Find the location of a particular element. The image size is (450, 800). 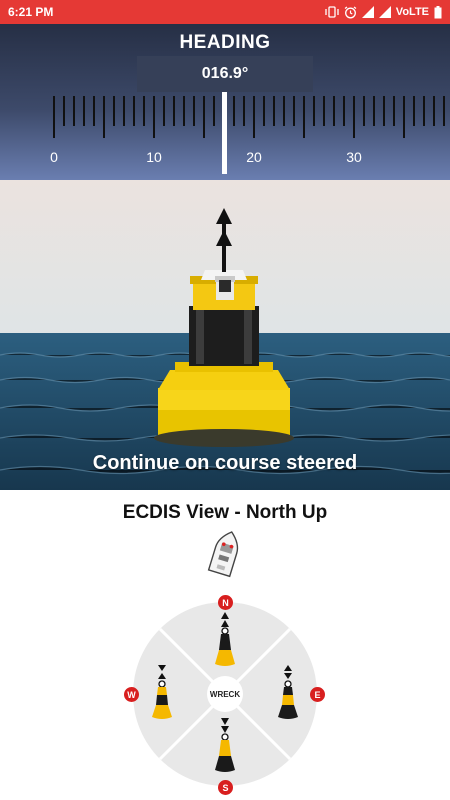

status-time: 6:21 PM is located at coordinates (31, 12).